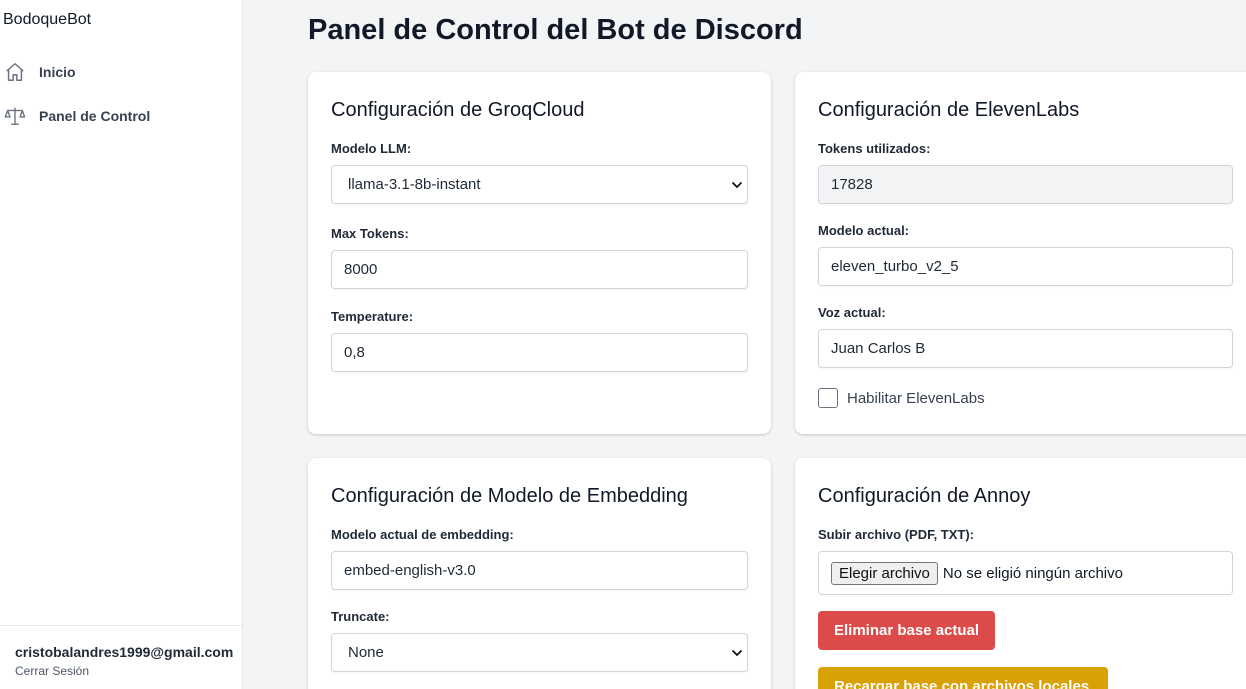 This screenshot has height=689, width=1246. I want to click on embedding-model-value: embed-english-v3.0, so click(410, 570).